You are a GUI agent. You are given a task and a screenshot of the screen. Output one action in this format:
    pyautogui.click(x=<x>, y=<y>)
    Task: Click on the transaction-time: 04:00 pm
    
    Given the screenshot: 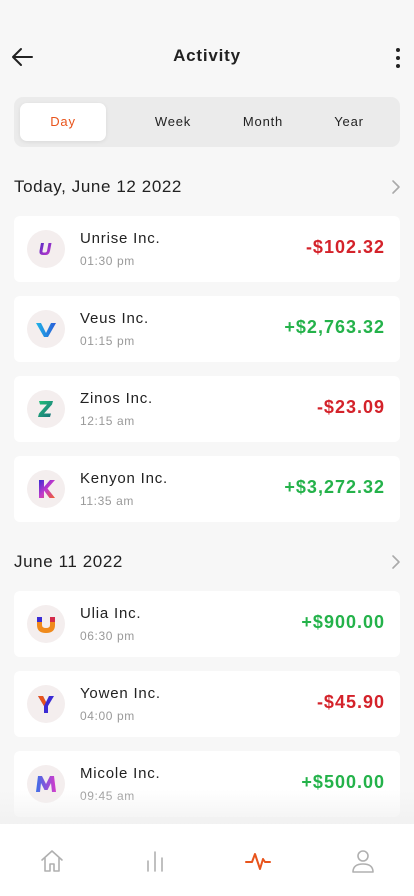 What is the action you would take?
    pyautogui.click(x=107, y=716)
    